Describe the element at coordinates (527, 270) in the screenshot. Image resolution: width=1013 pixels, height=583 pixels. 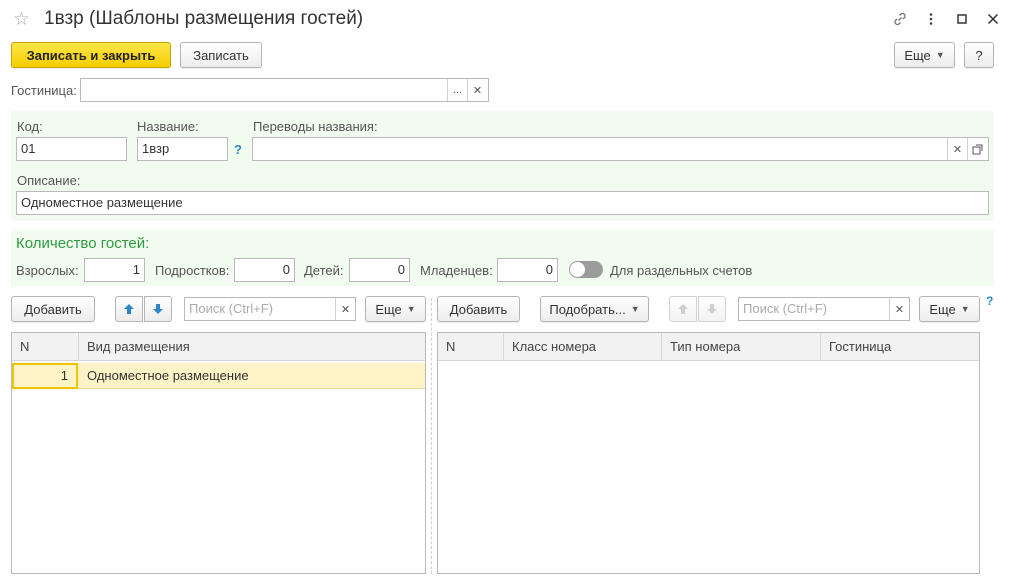
I see `infants-input: 0` at that location.